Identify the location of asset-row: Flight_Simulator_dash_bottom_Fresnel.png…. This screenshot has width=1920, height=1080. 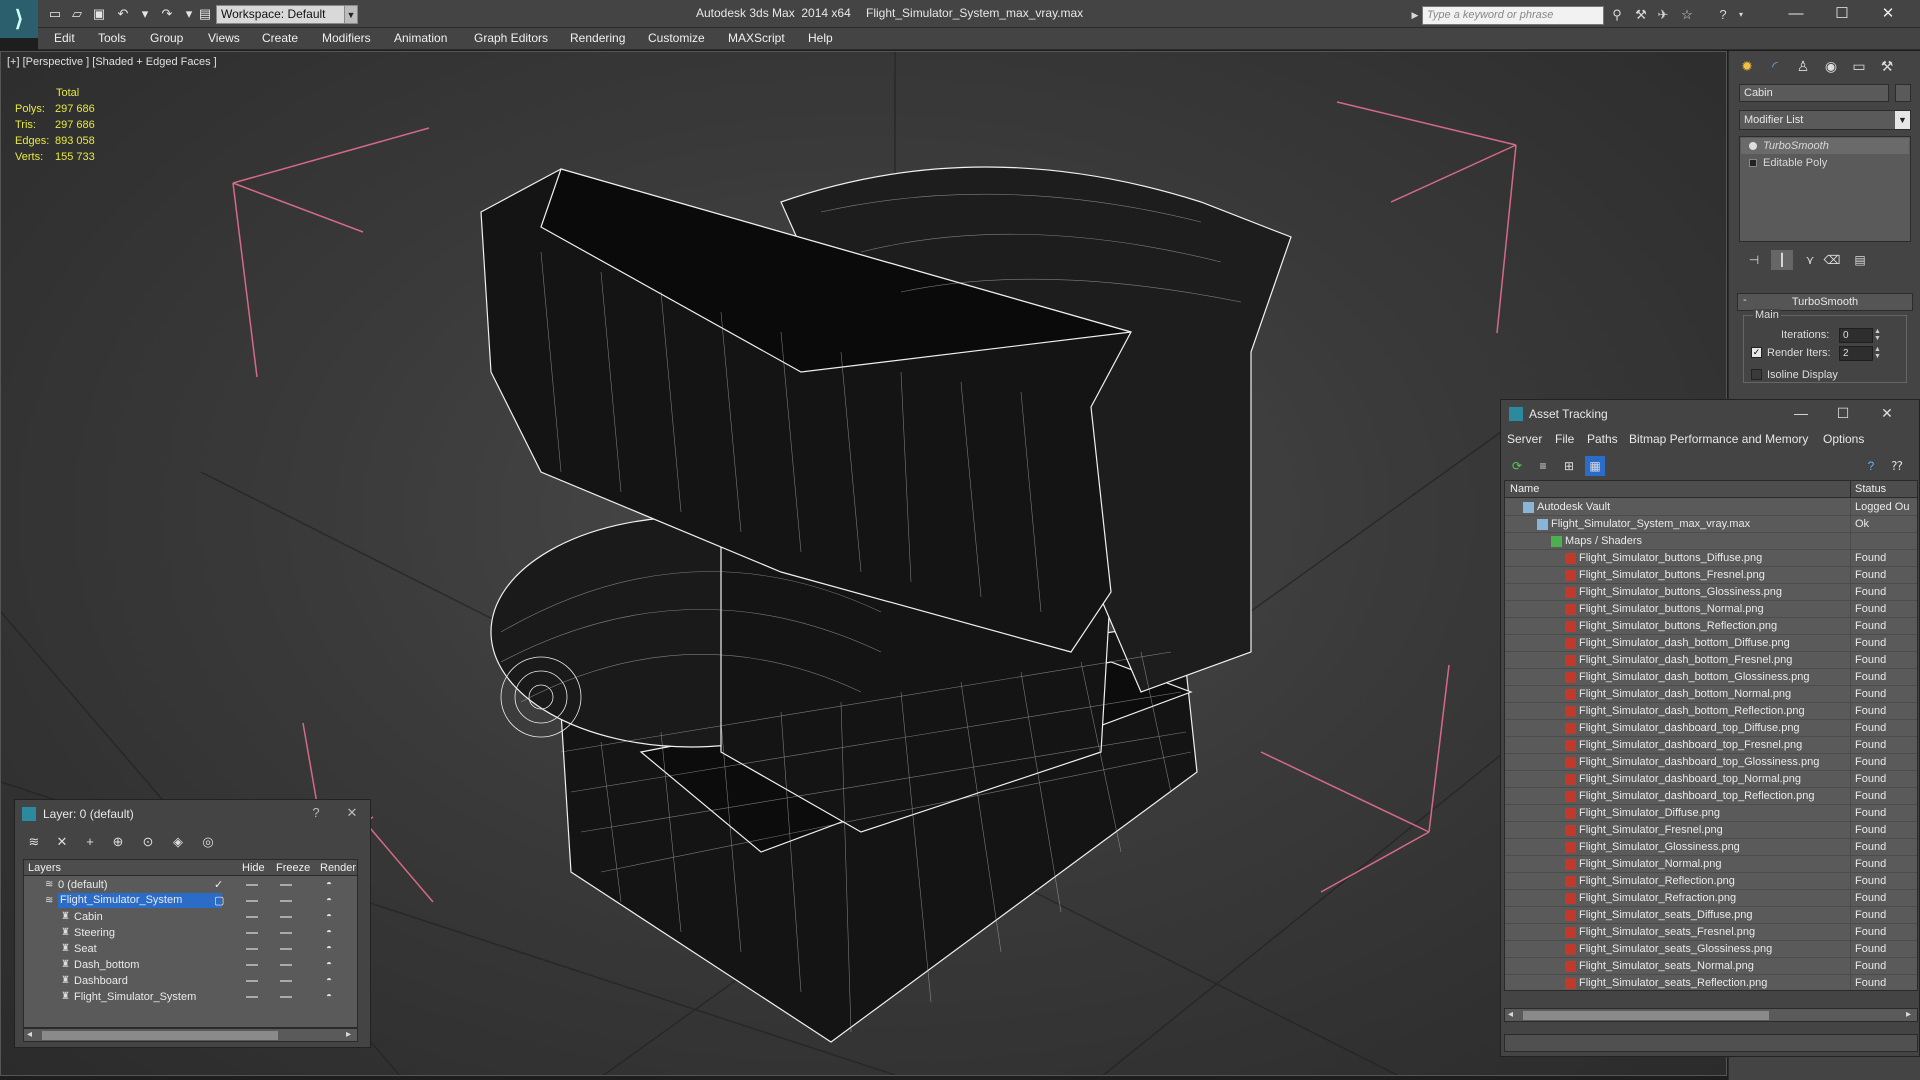
(1711, 660).